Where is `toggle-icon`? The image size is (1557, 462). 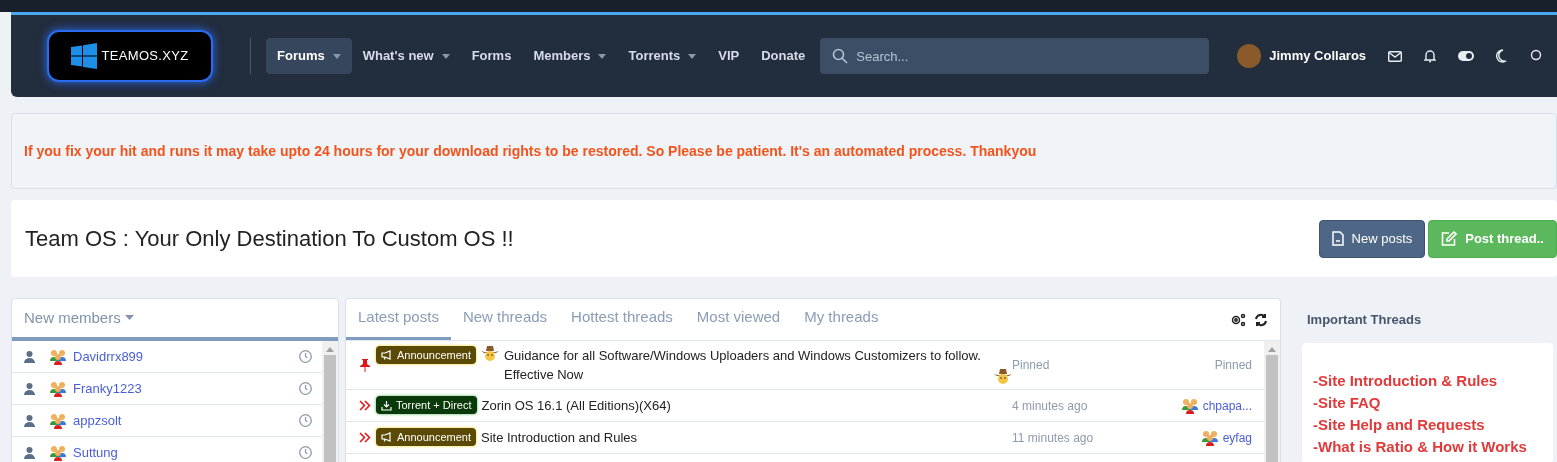
toggle-icon is located at coordinates (1466, 56).